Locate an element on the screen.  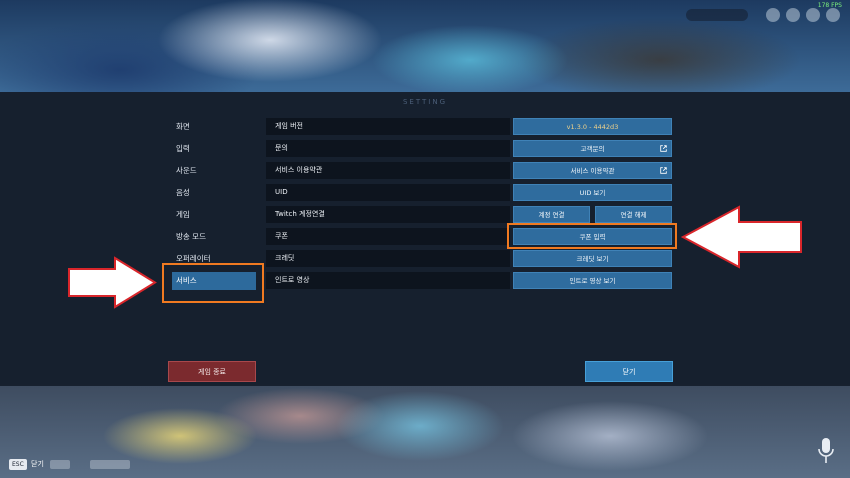
settings-icon is located at coordinates (813, 15).